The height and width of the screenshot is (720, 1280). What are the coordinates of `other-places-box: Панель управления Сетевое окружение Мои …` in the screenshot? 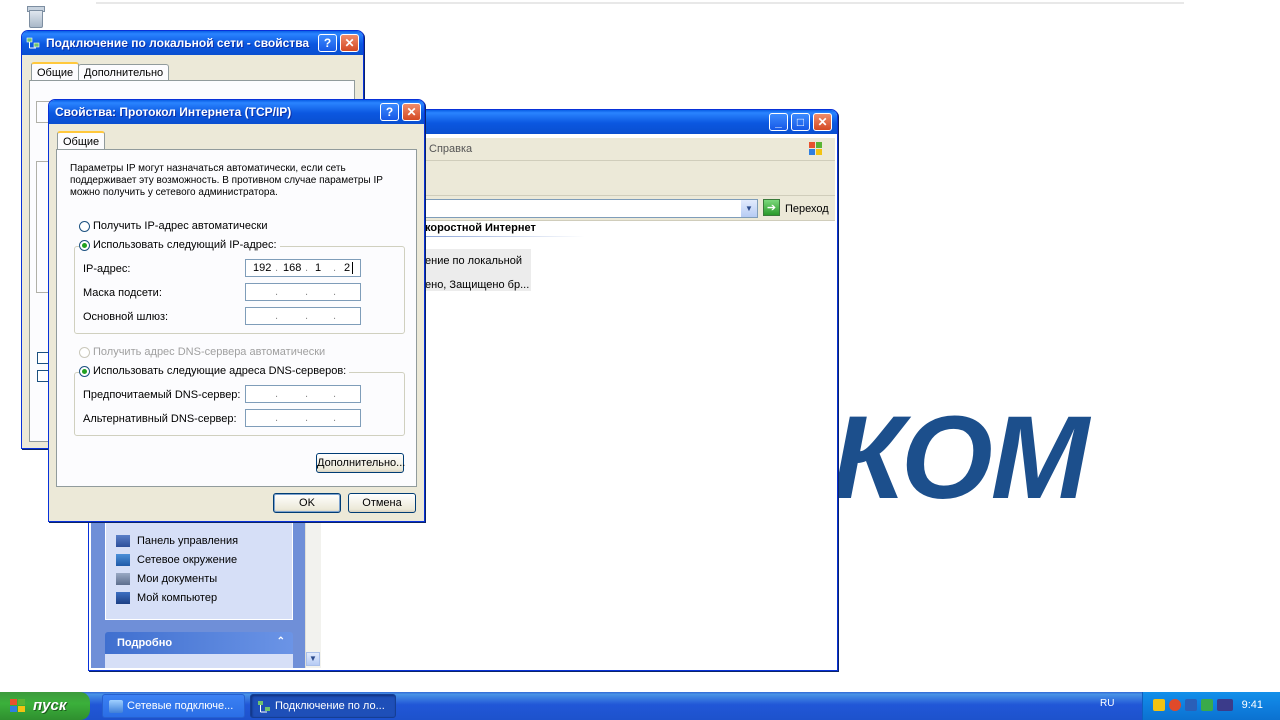 It's located at (199, 570).